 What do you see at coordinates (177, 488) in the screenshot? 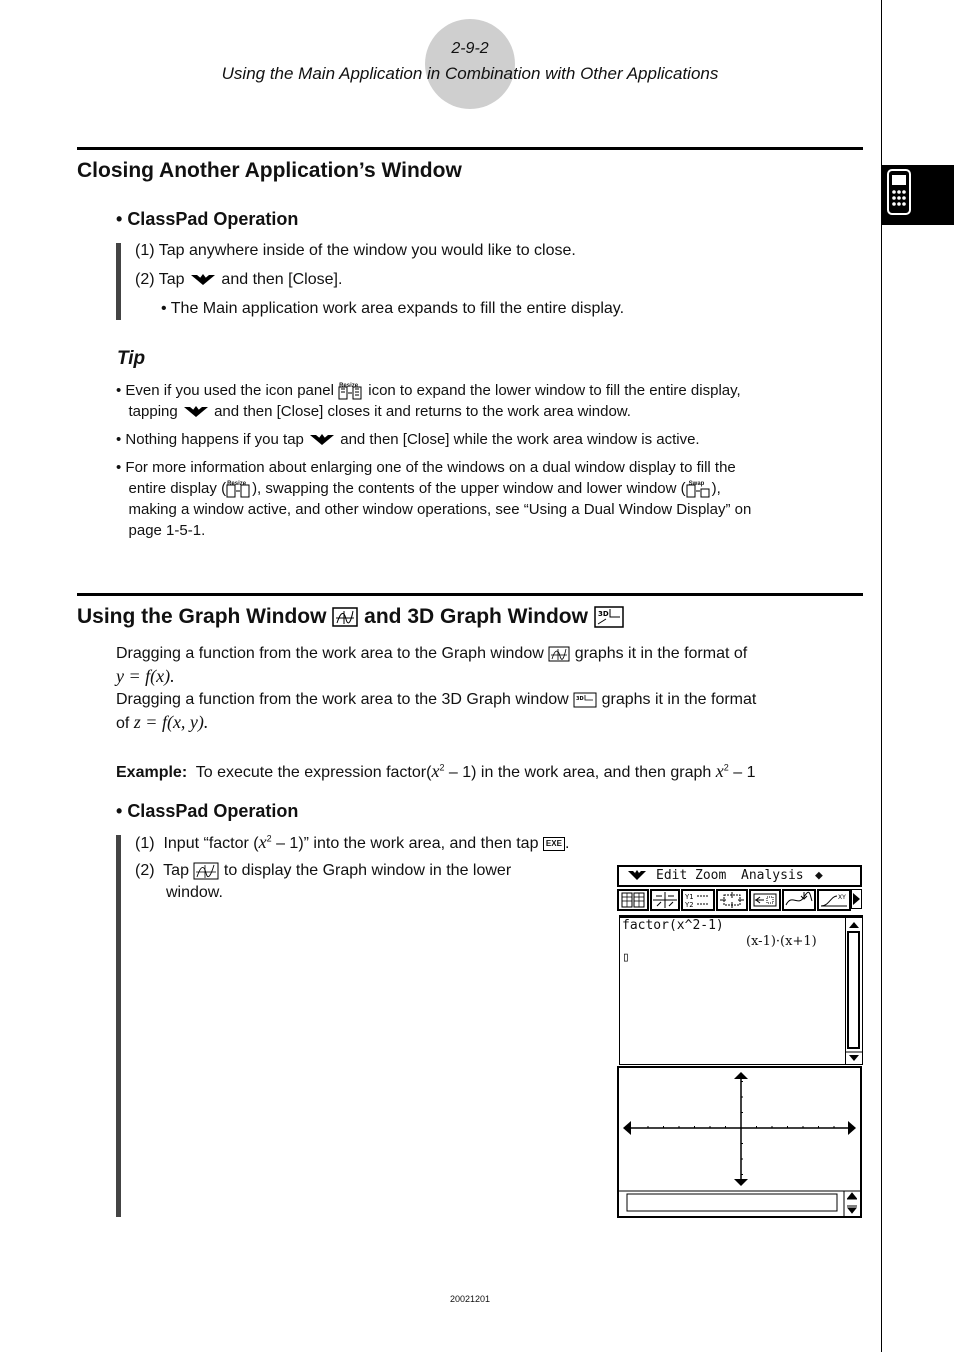
I see `tip-text: entire display (` at bounding box center [177, 488].